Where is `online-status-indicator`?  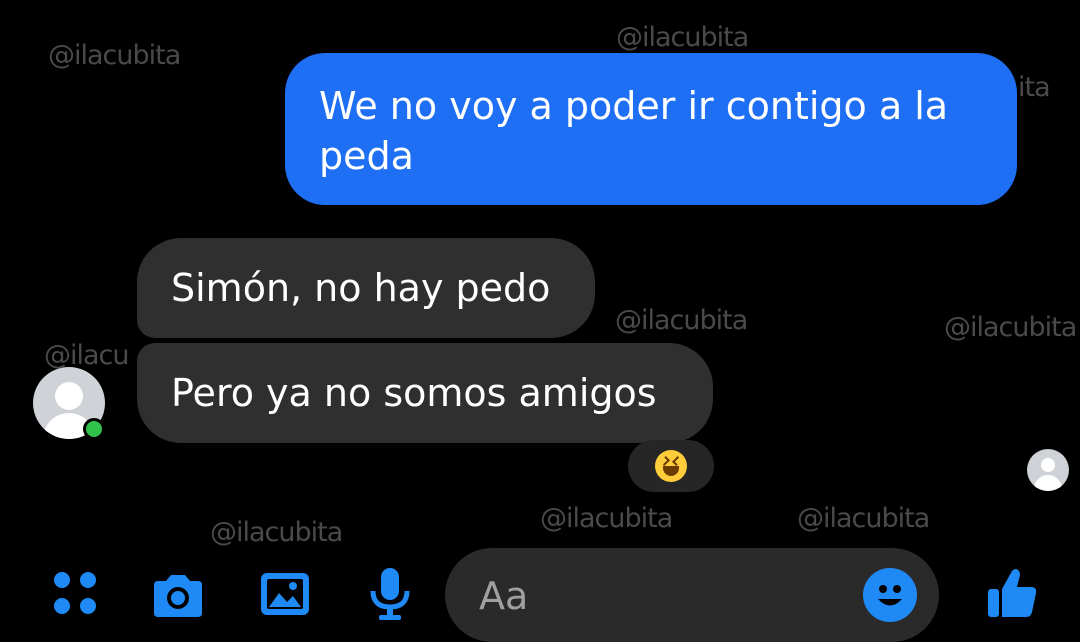 online-status-indicator is located at coordinates (94, 429).